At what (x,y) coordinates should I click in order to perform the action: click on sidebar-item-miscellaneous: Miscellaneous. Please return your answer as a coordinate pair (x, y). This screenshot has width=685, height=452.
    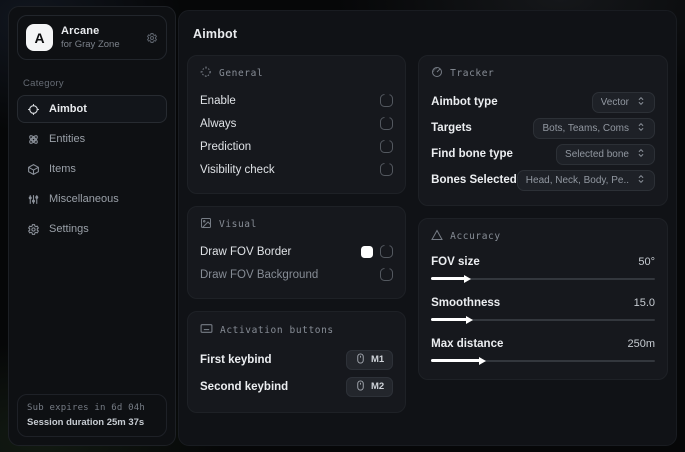
    Looking at the image, I should click on (92, 199).